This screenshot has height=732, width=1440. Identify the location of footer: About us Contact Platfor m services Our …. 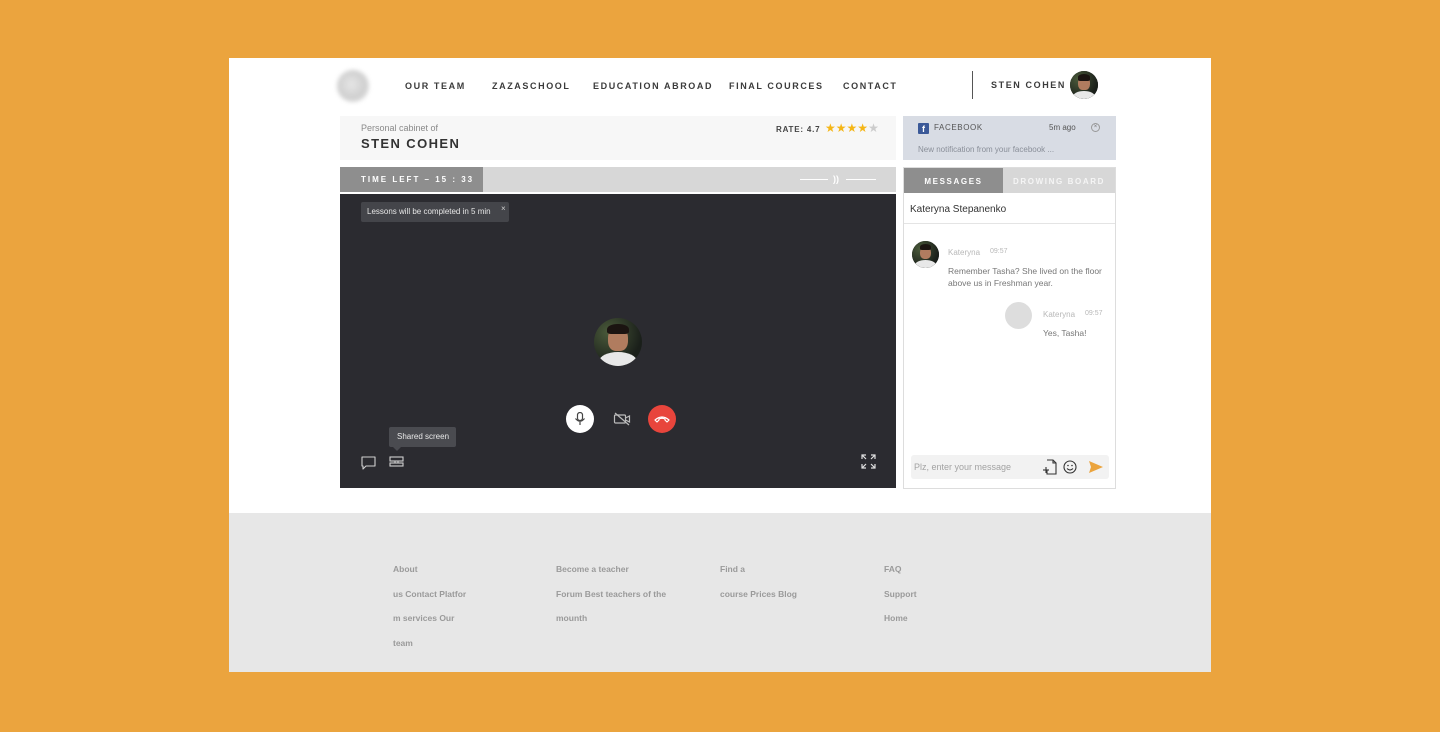
(720, 592).